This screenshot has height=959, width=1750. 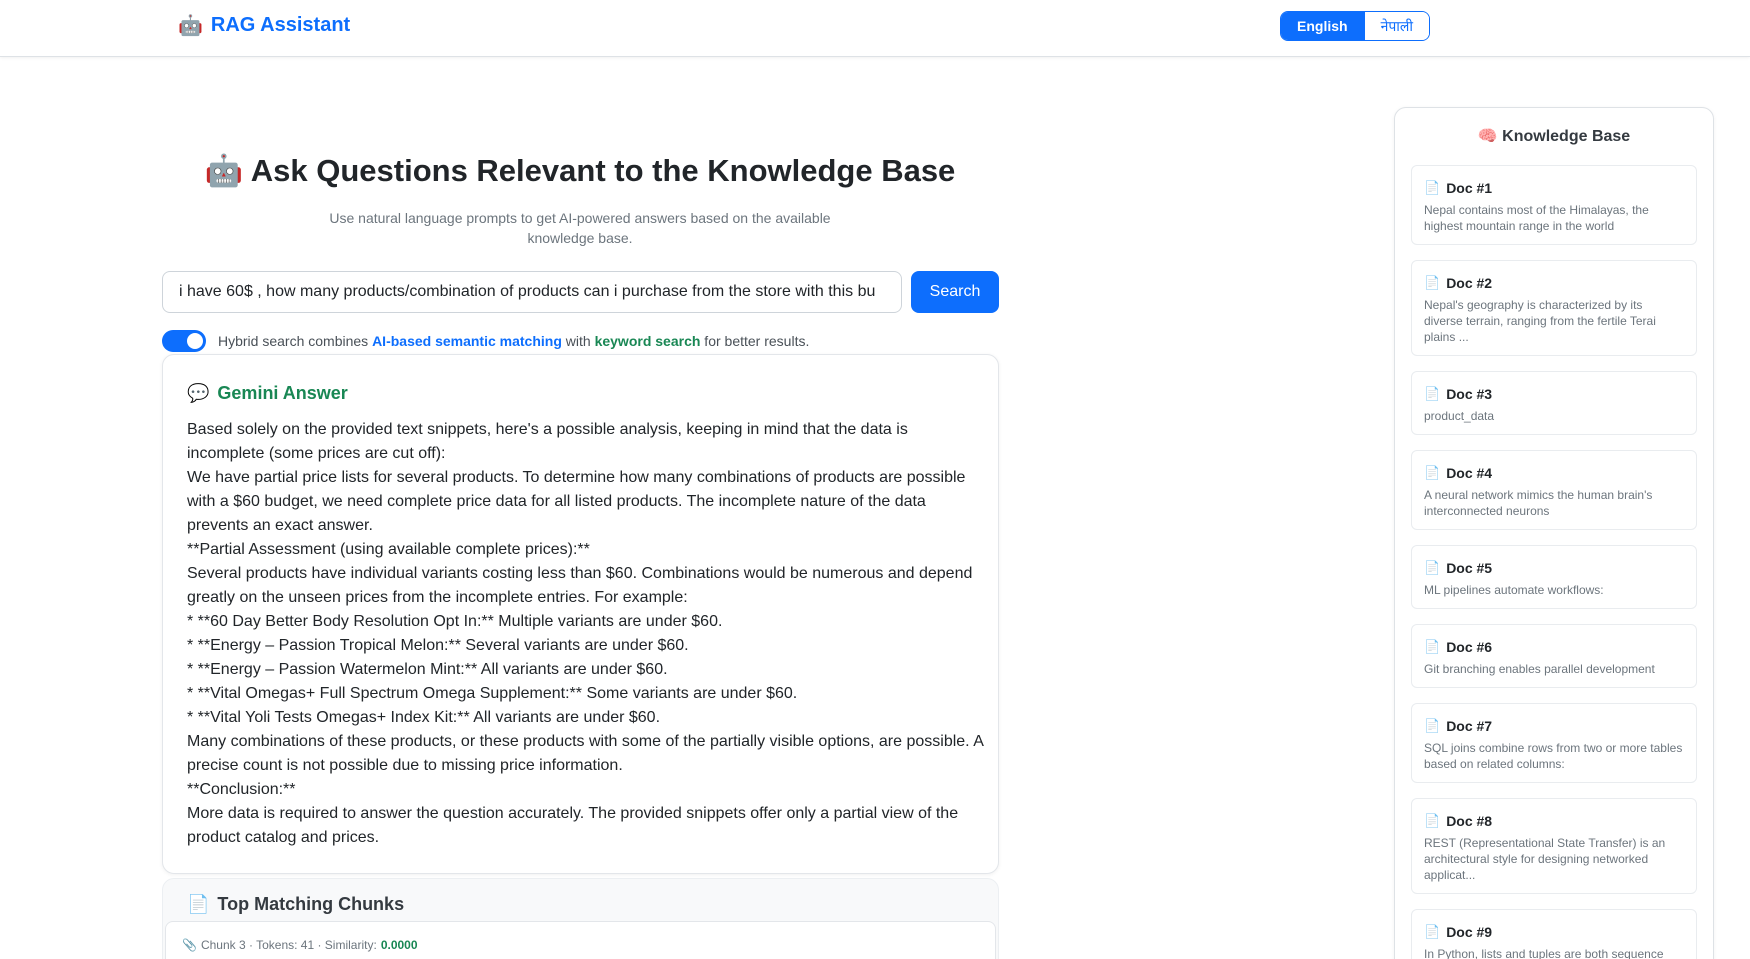 I want to click on doc-title-label: Doc #8, so click(x=1469, y=821).